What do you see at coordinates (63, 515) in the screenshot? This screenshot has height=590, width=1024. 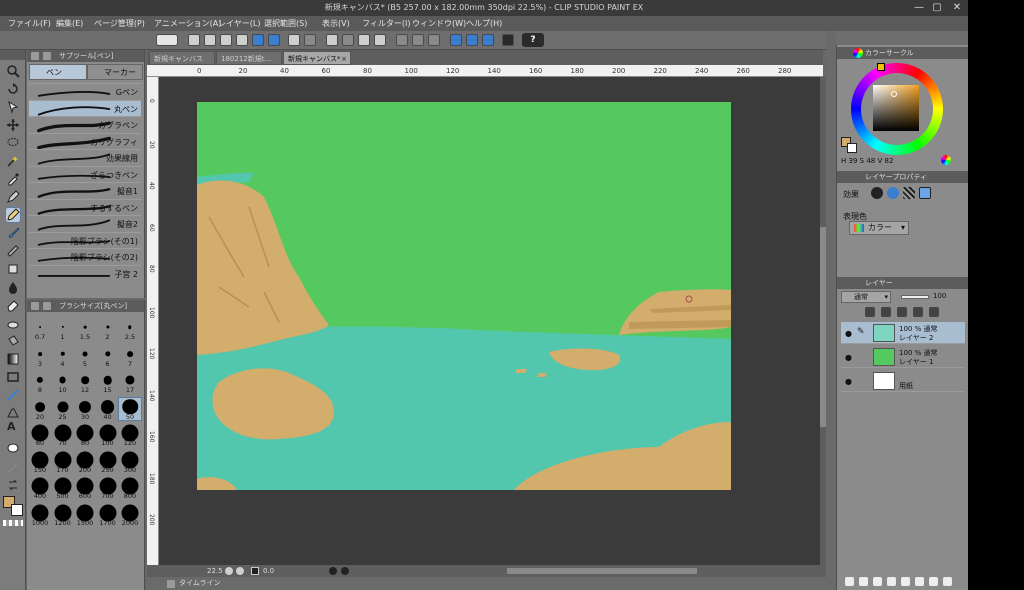 I see `brush-size-item: 1200` at bounding box center [63, 515].